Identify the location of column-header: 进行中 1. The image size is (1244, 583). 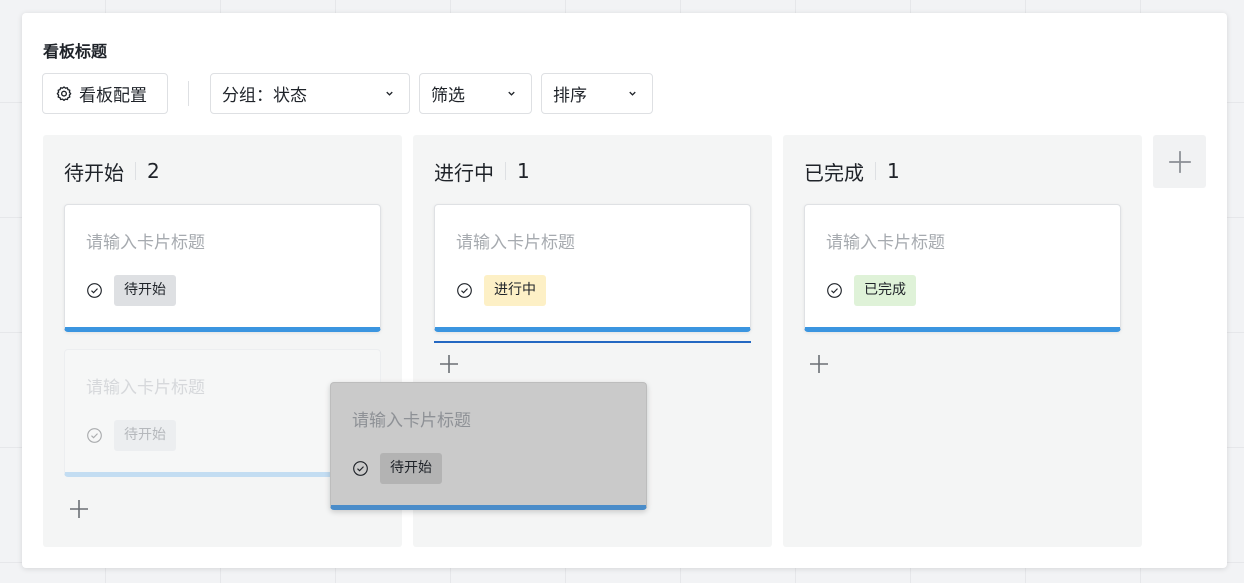
(482, 172).